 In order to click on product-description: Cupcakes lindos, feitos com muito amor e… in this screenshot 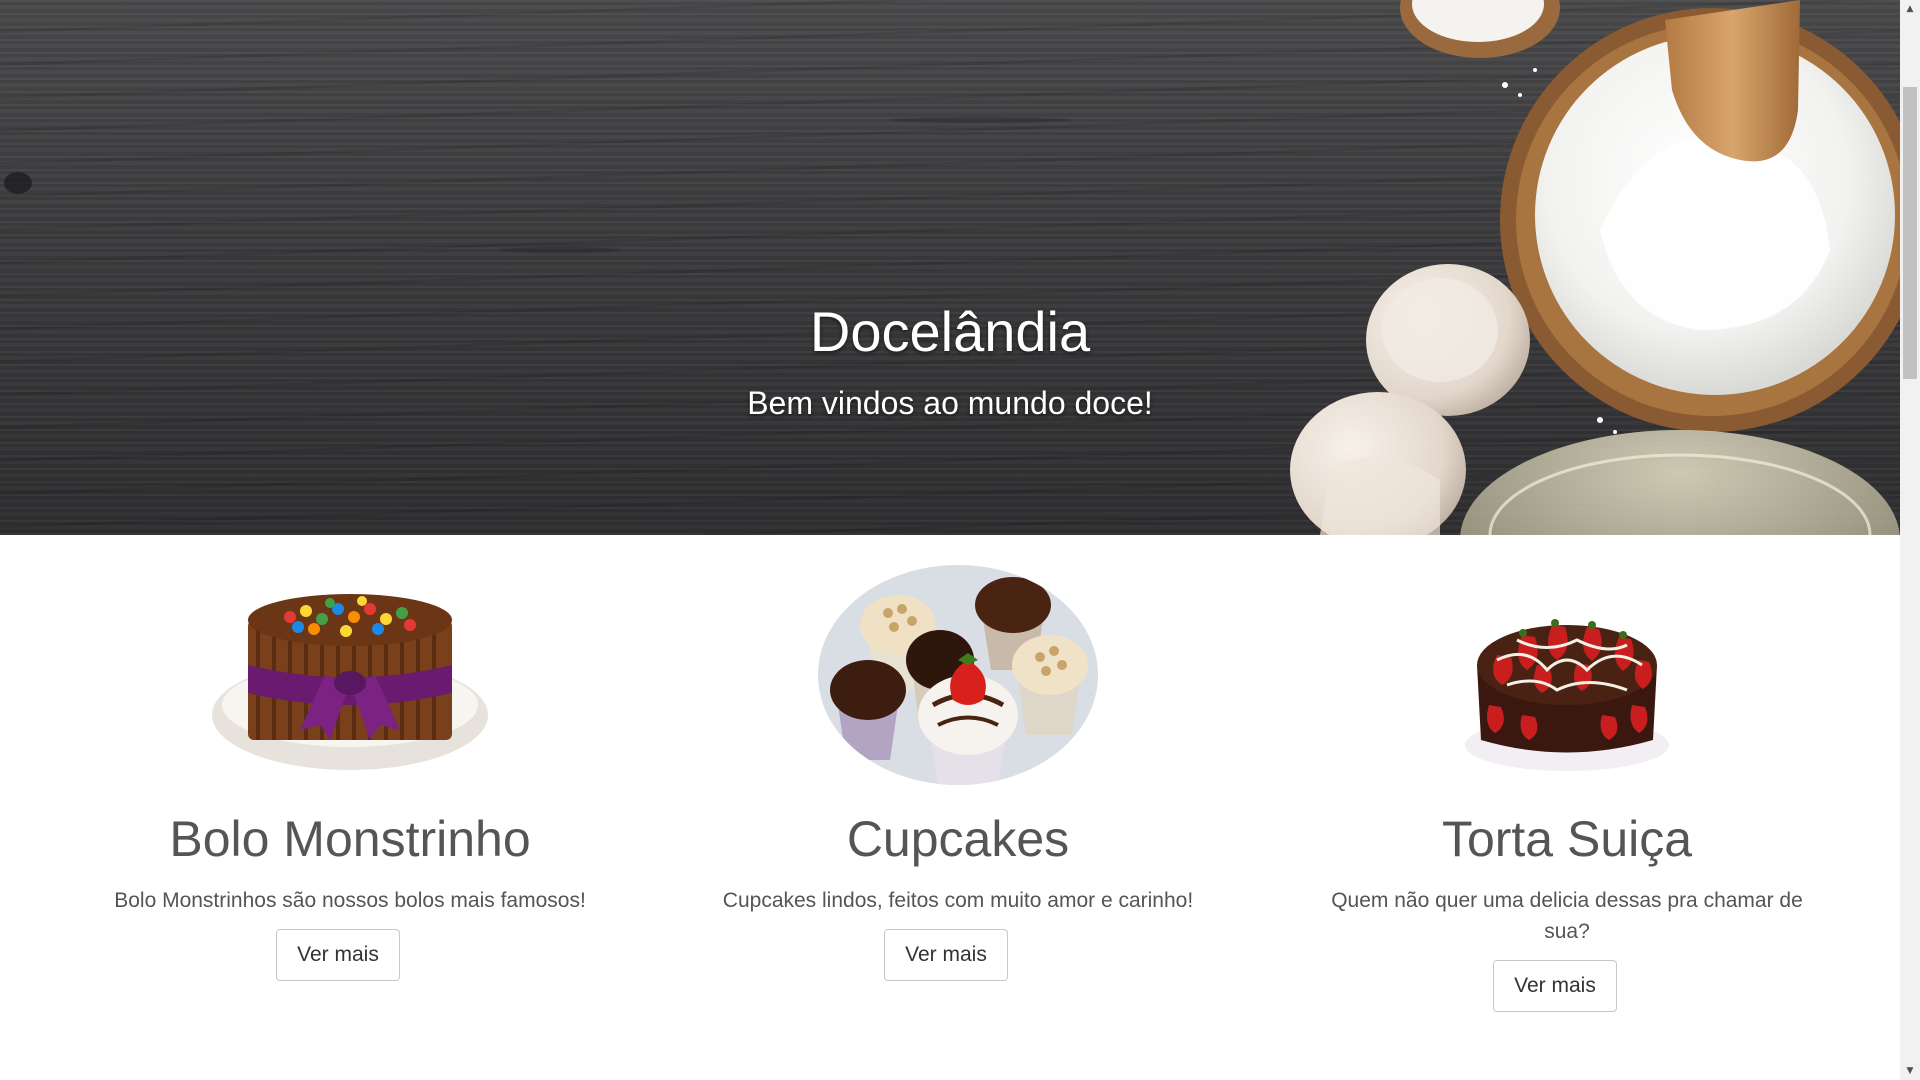, I will do `click(958, 900)`.